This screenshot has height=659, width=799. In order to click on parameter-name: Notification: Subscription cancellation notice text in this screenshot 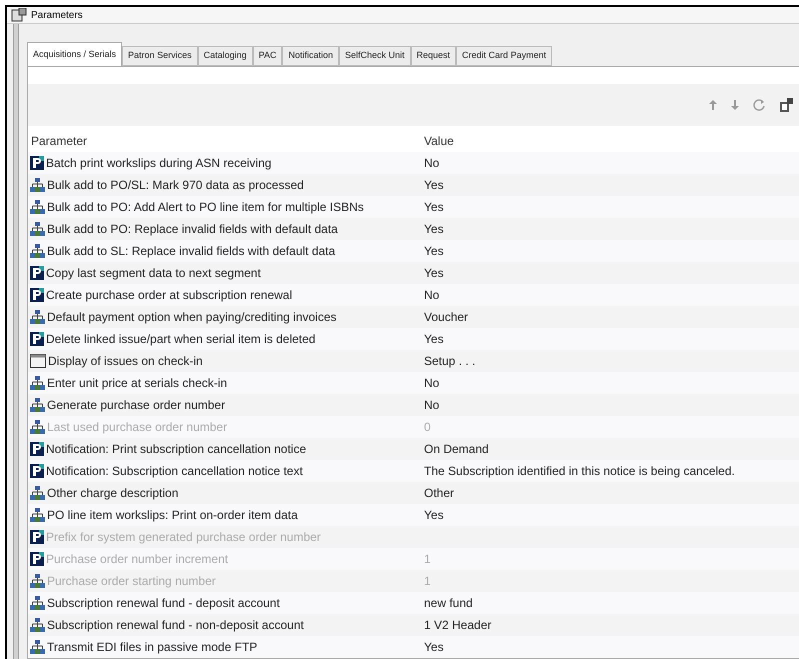, I will do `click(174, 471)`.